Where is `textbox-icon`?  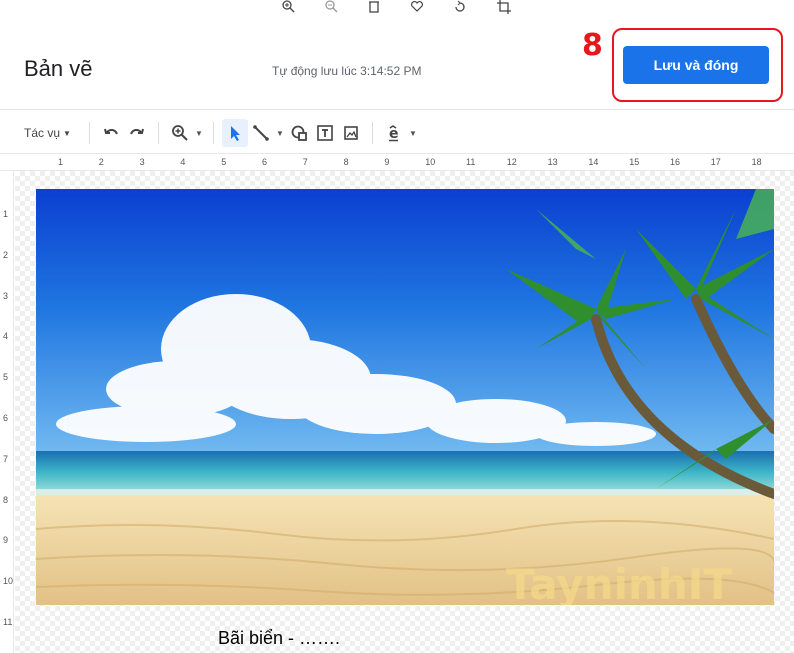
textbox-icon is located at coordinates (325, 133).